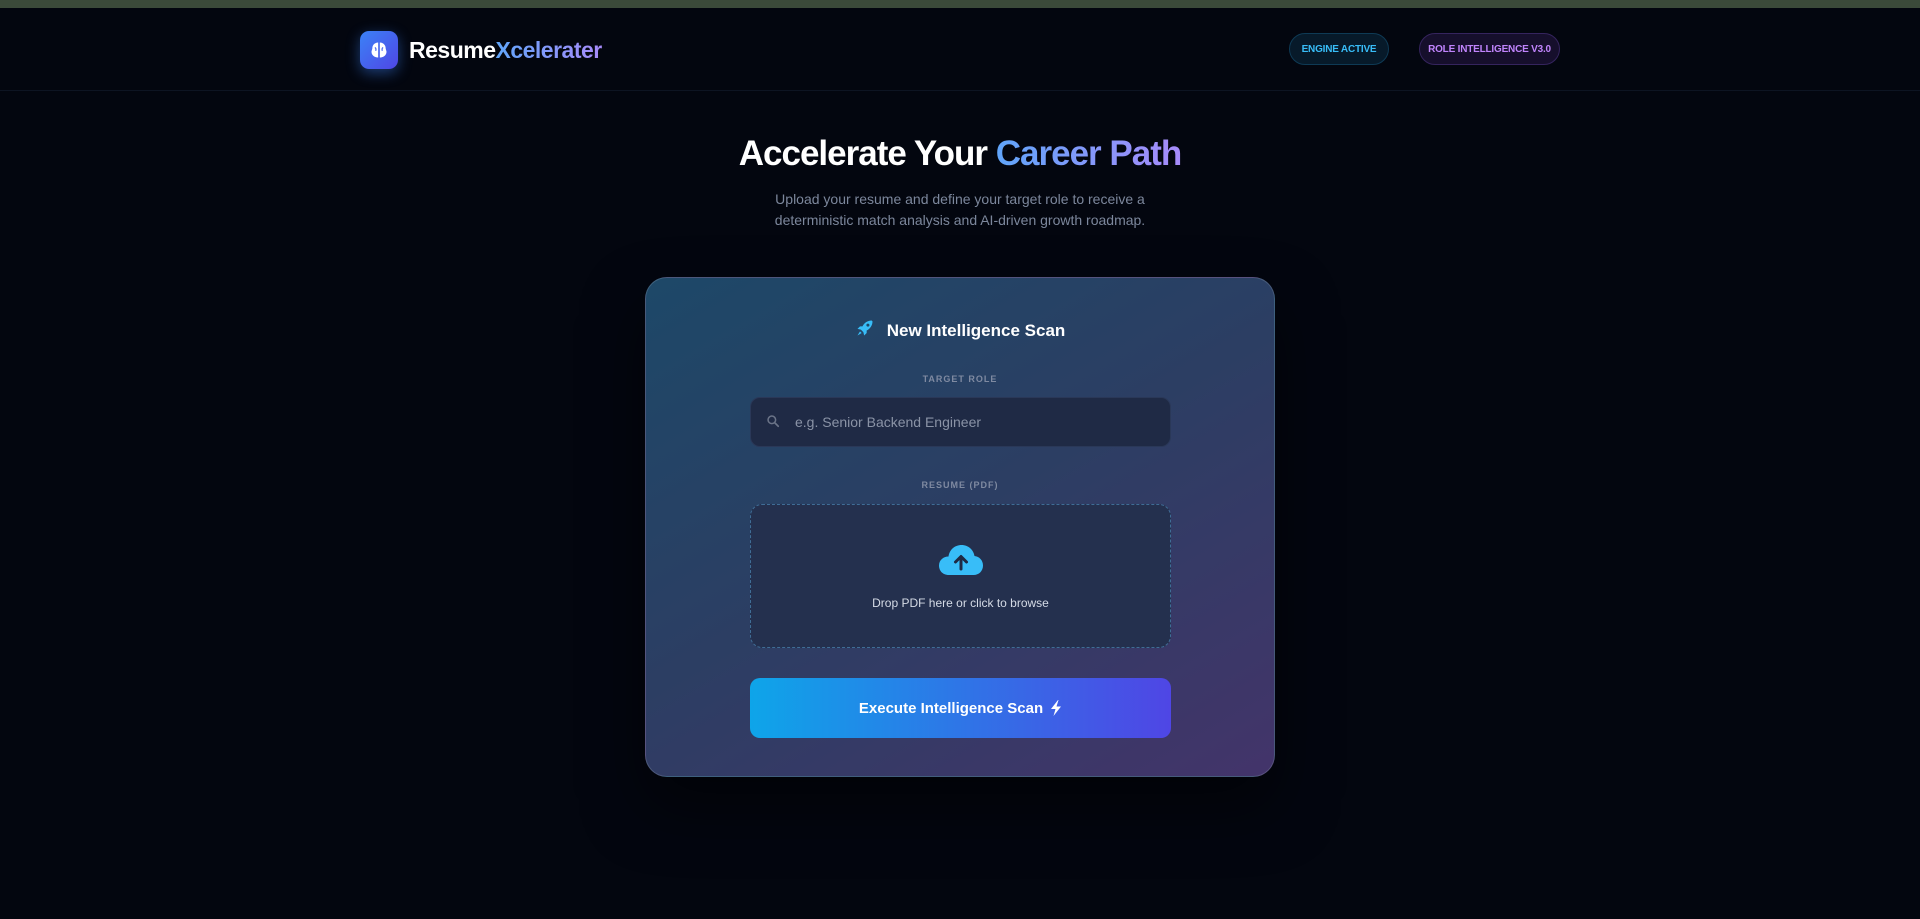 The image size is (1920, 919). What do you see at coordinates (960, 4) in the screenshot?
I see `top-accent-strip` at bounding box center [960, 4].